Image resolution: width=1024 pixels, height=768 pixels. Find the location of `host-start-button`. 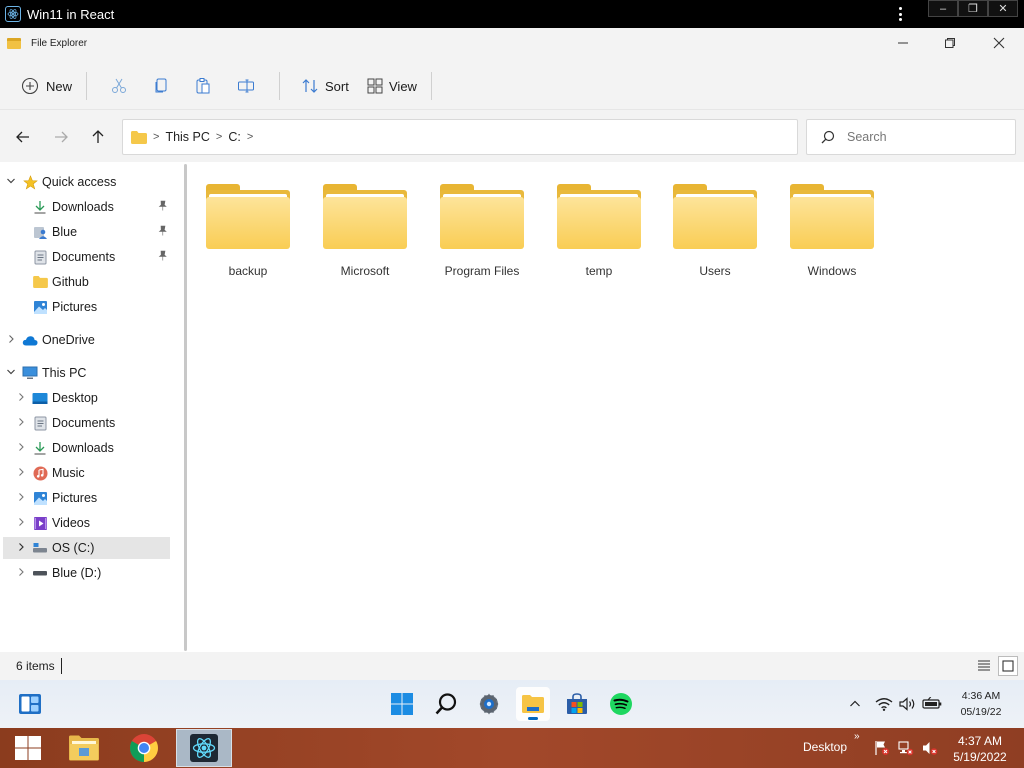

host-start-button is located at coordinates (28, 748).